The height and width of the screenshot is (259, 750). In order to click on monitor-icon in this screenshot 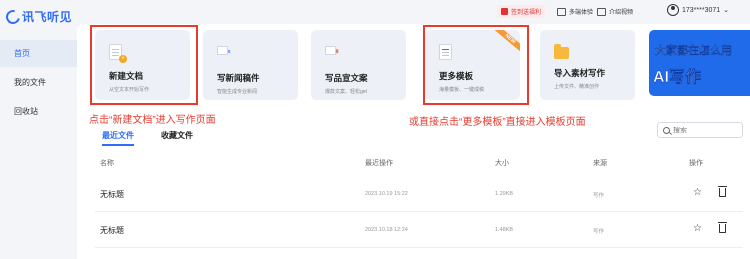, I will do `click(561, 11)`.